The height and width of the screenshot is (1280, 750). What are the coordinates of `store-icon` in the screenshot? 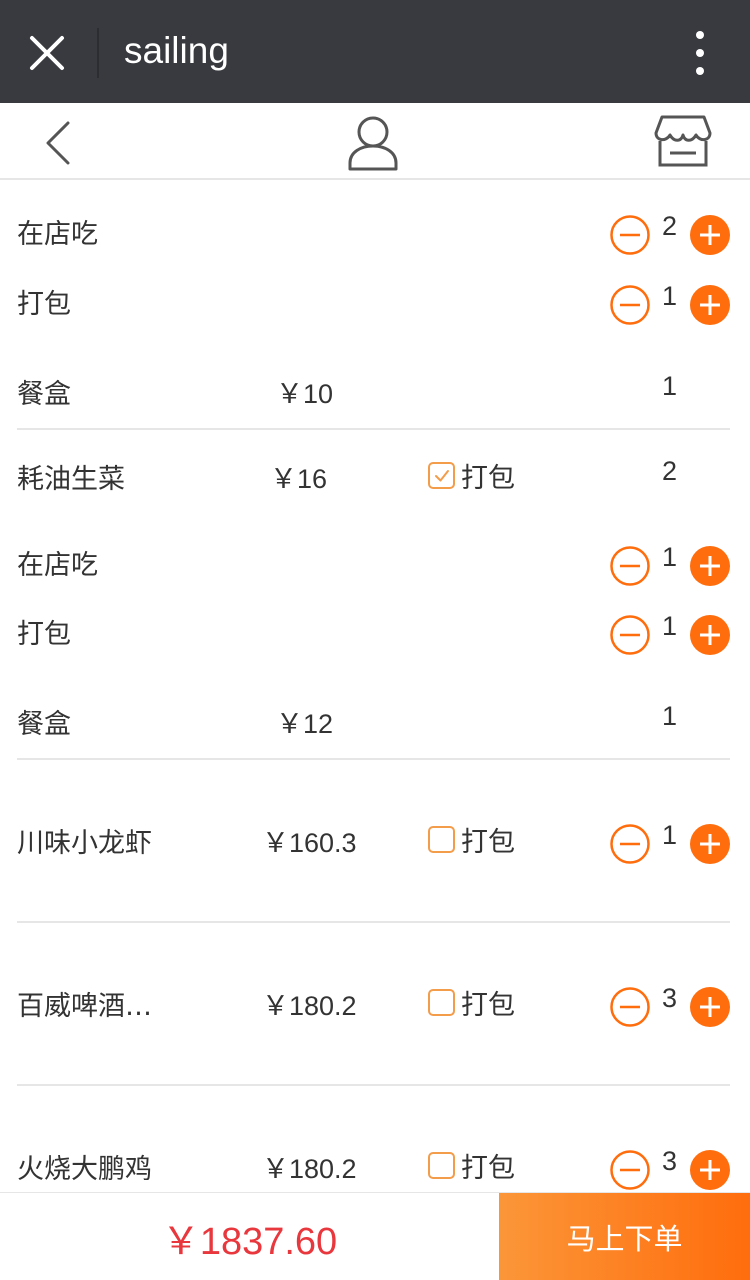 It's located at (683, 143).